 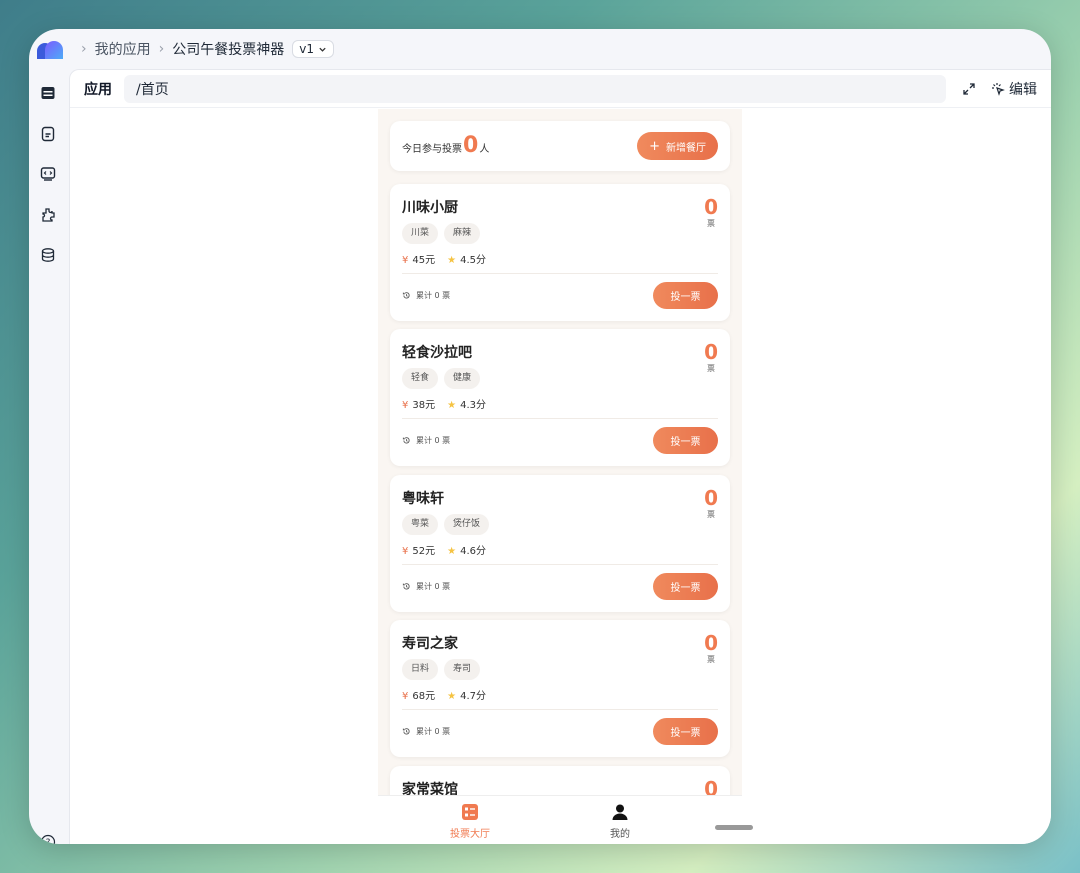 I want to click on cuisine-tag: 川菜, so click(x=420, y=233).